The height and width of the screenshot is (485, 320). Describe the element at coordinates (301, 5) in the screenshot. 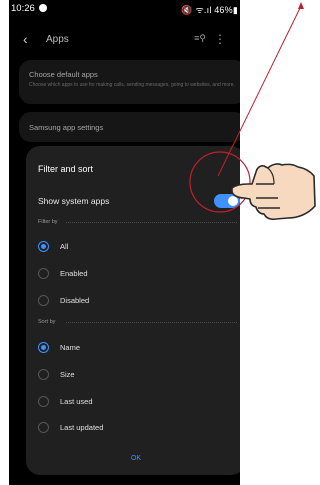

I see `annotation-arrowhead-icon` at that location.